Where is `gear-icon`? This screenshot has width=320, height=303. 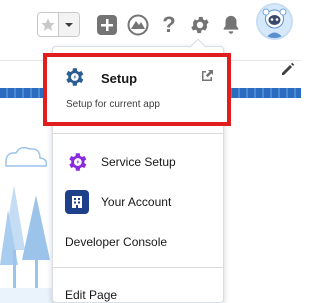 gear-icon is located at coordinates (200, 25).